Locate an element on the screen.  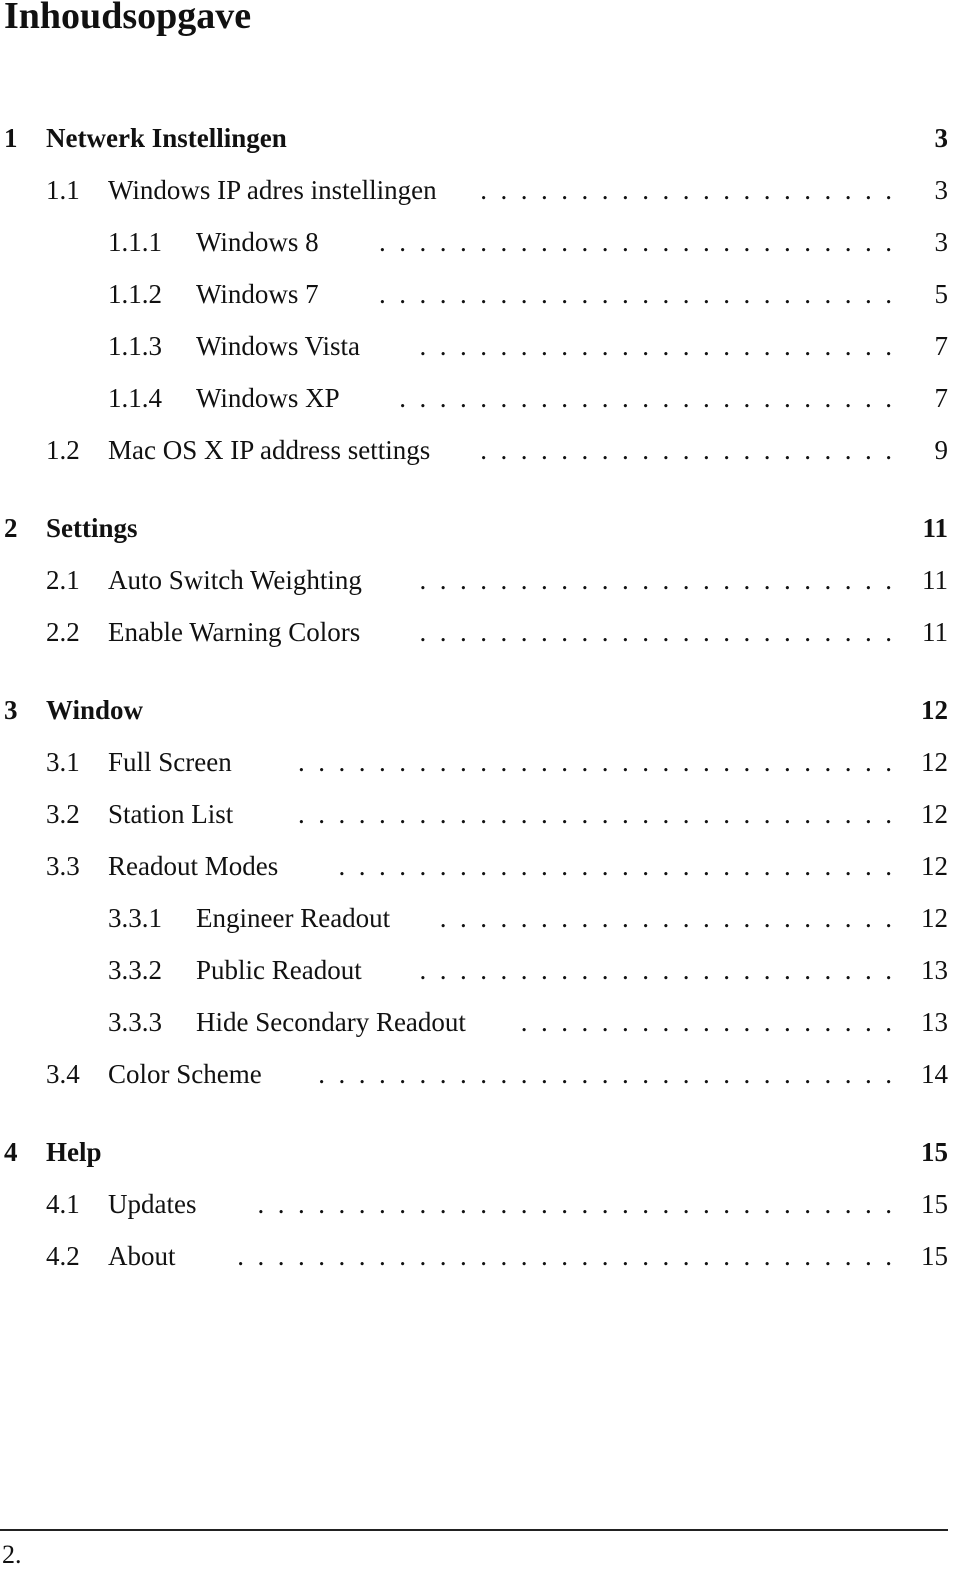
toc-entry-title: Color Scheme is located at coordinates (185, 1074).